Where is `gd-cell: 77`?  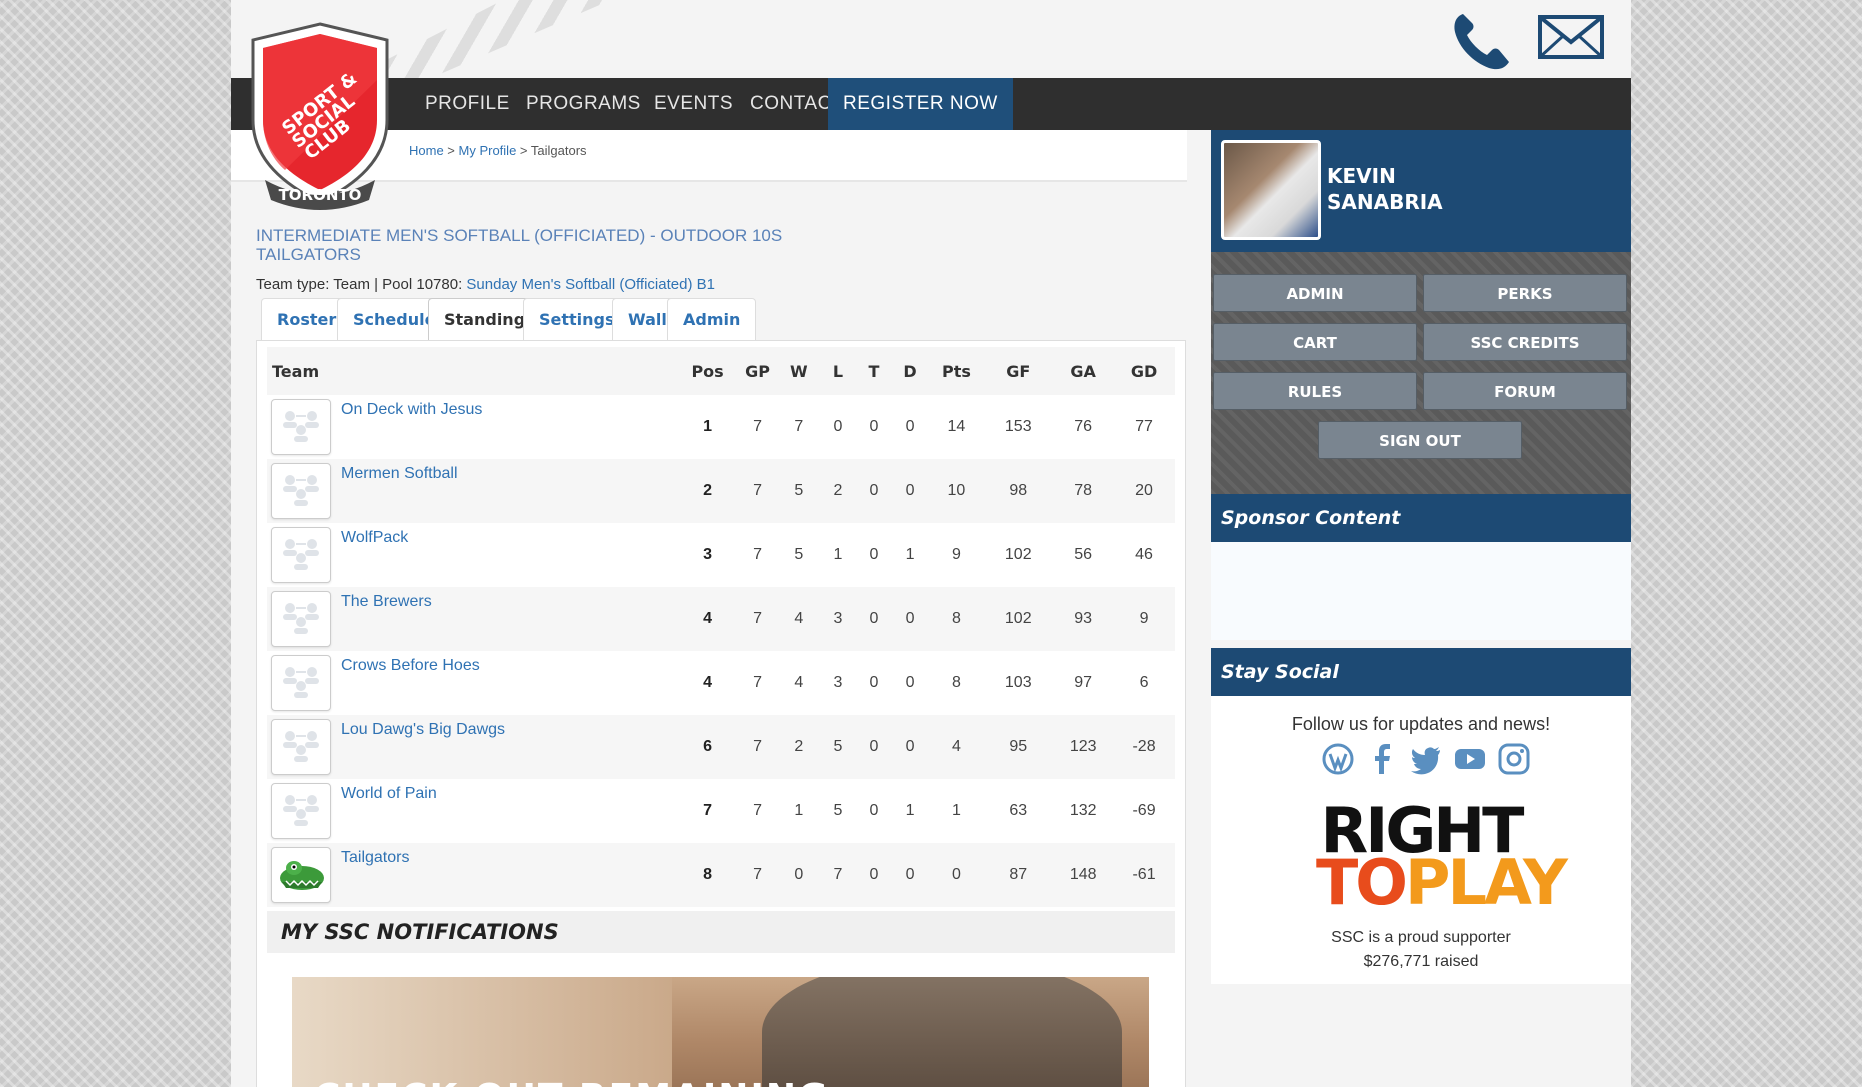 gd-cell: 77 is located at coordinates (1144, 426).